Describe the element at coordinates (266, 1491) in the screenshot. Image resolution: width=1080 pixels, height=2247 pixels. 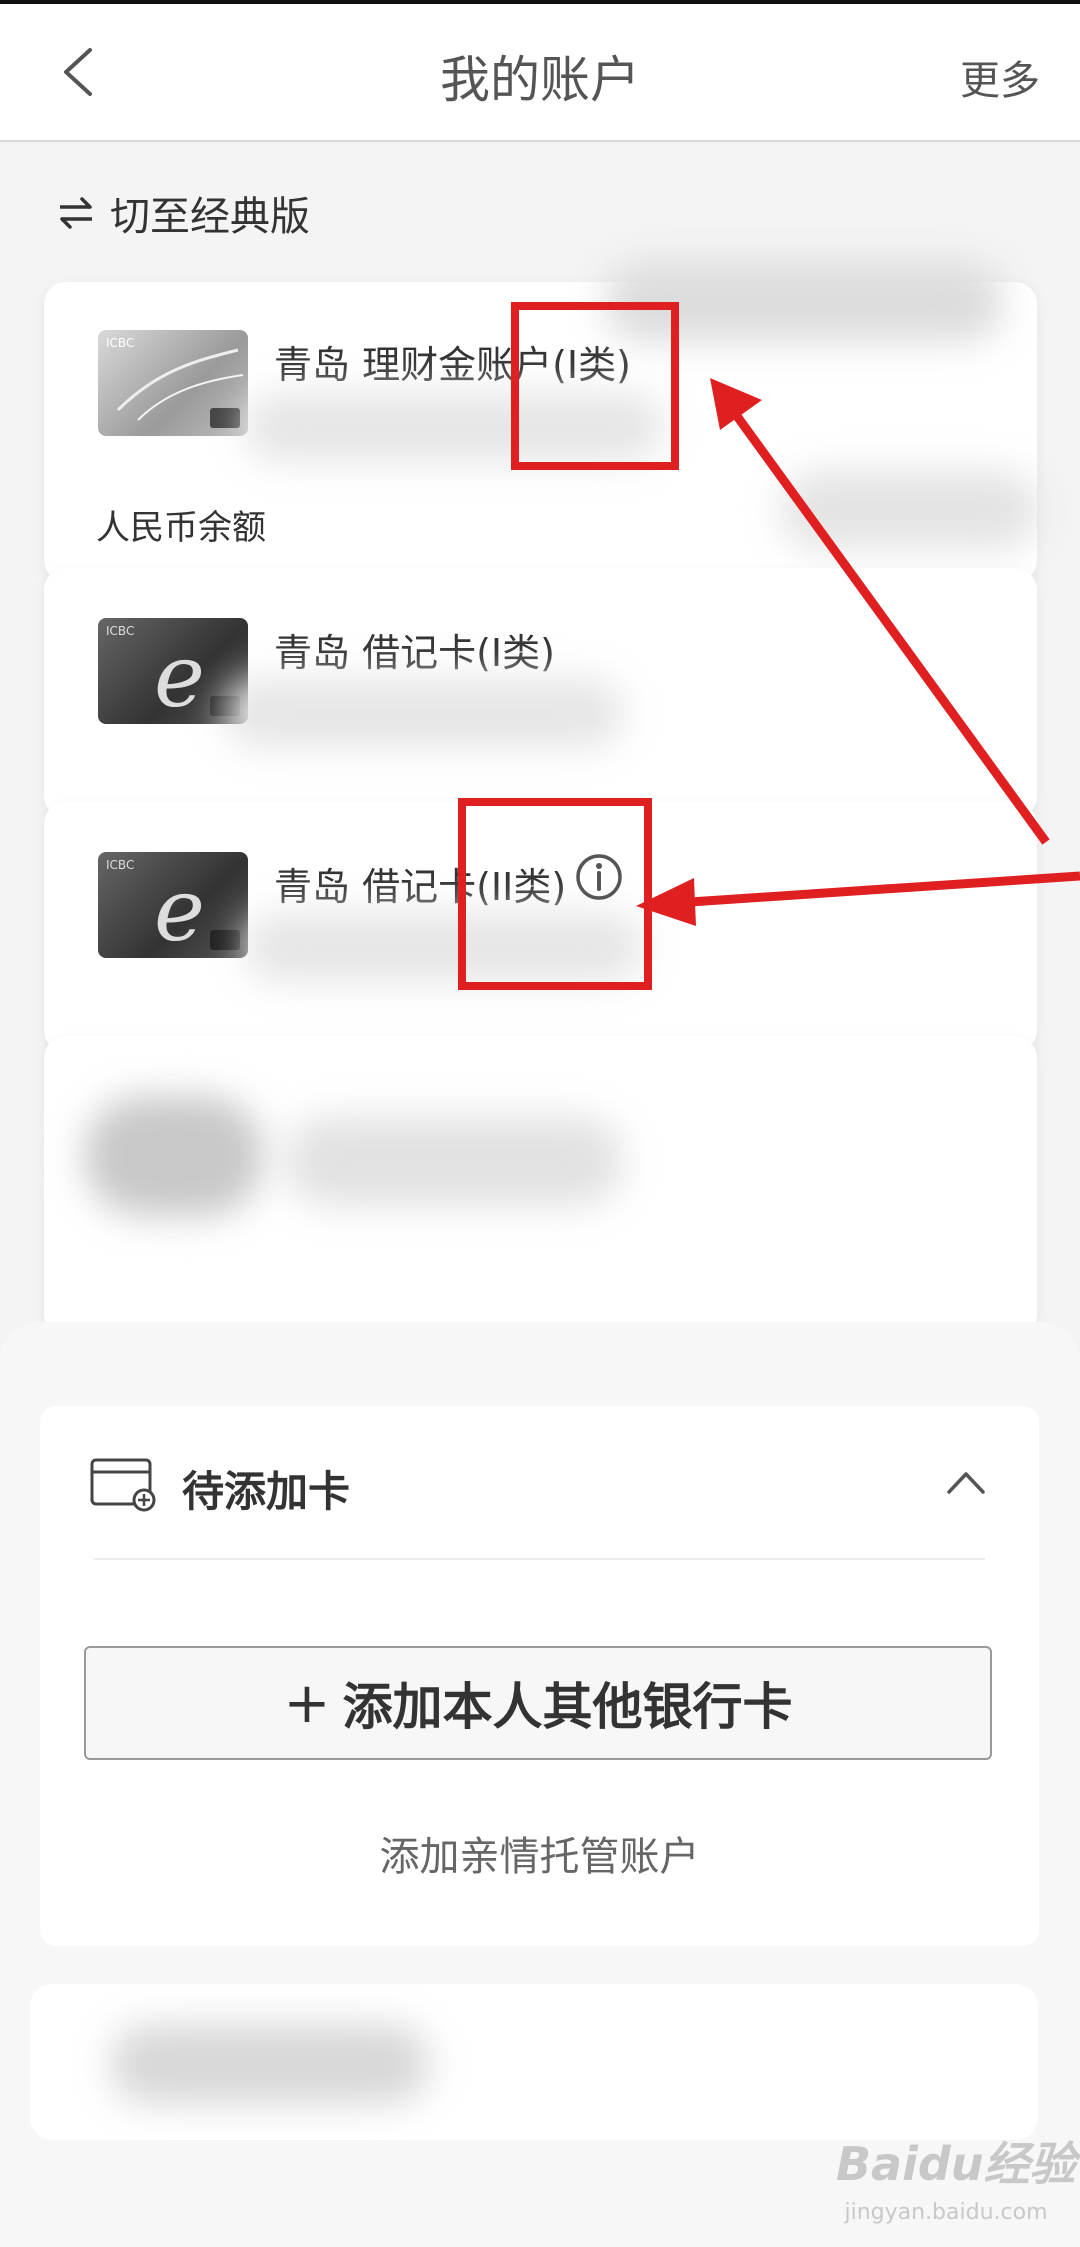
I see `pending-cards-title: 待添加卡` at that location.